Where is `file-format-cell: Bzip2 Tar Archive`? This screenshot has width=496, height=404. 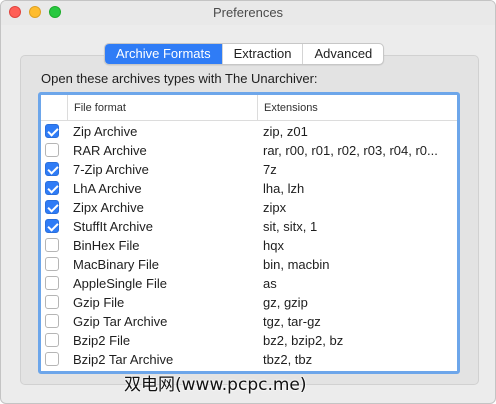 file-format-cell: Bzip2 Tar Archive is located at coordinates (123, 359).